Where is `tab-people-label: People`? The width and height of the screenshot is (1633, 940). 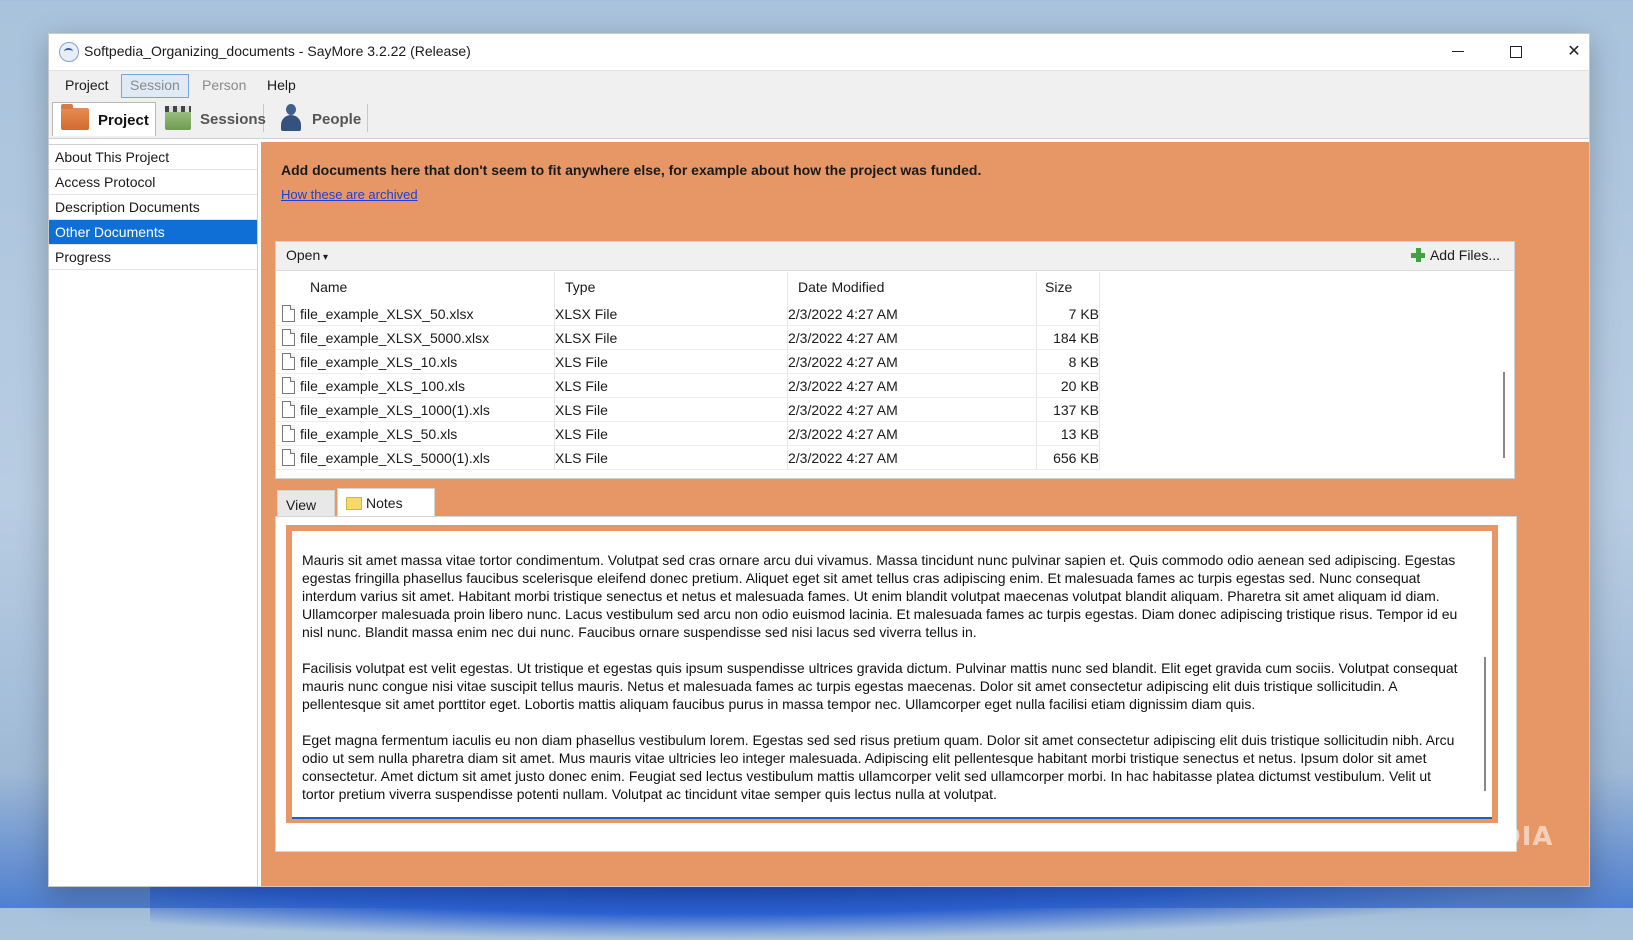 tab-people-label: People is located at coordinates (337, 119).